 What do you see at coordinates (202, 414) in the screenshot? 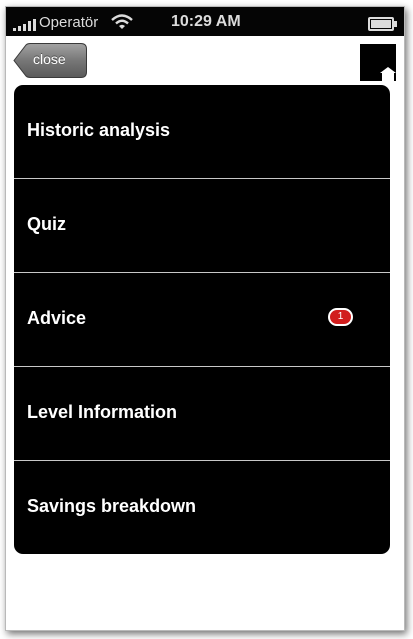
I see `menu-item-level-information: Level Information` at bounding box center [202, 414].